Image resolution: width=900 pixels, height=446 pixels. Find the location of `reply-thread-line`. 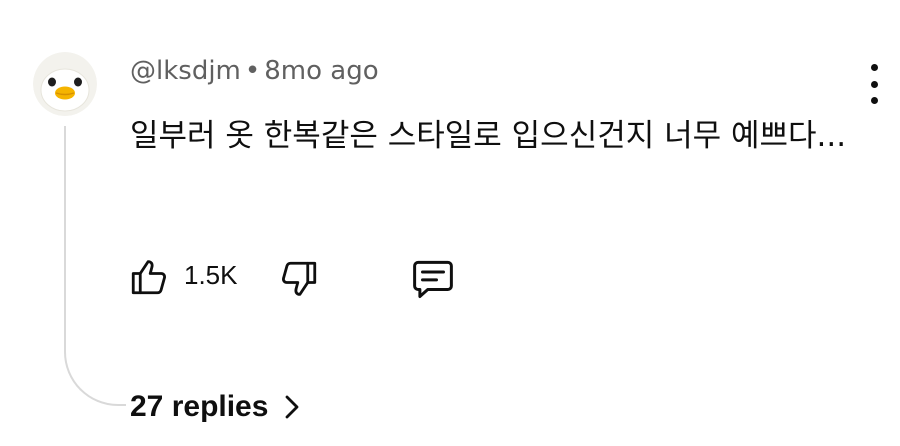

reply-thread-line is located at coordinates (95, 266).